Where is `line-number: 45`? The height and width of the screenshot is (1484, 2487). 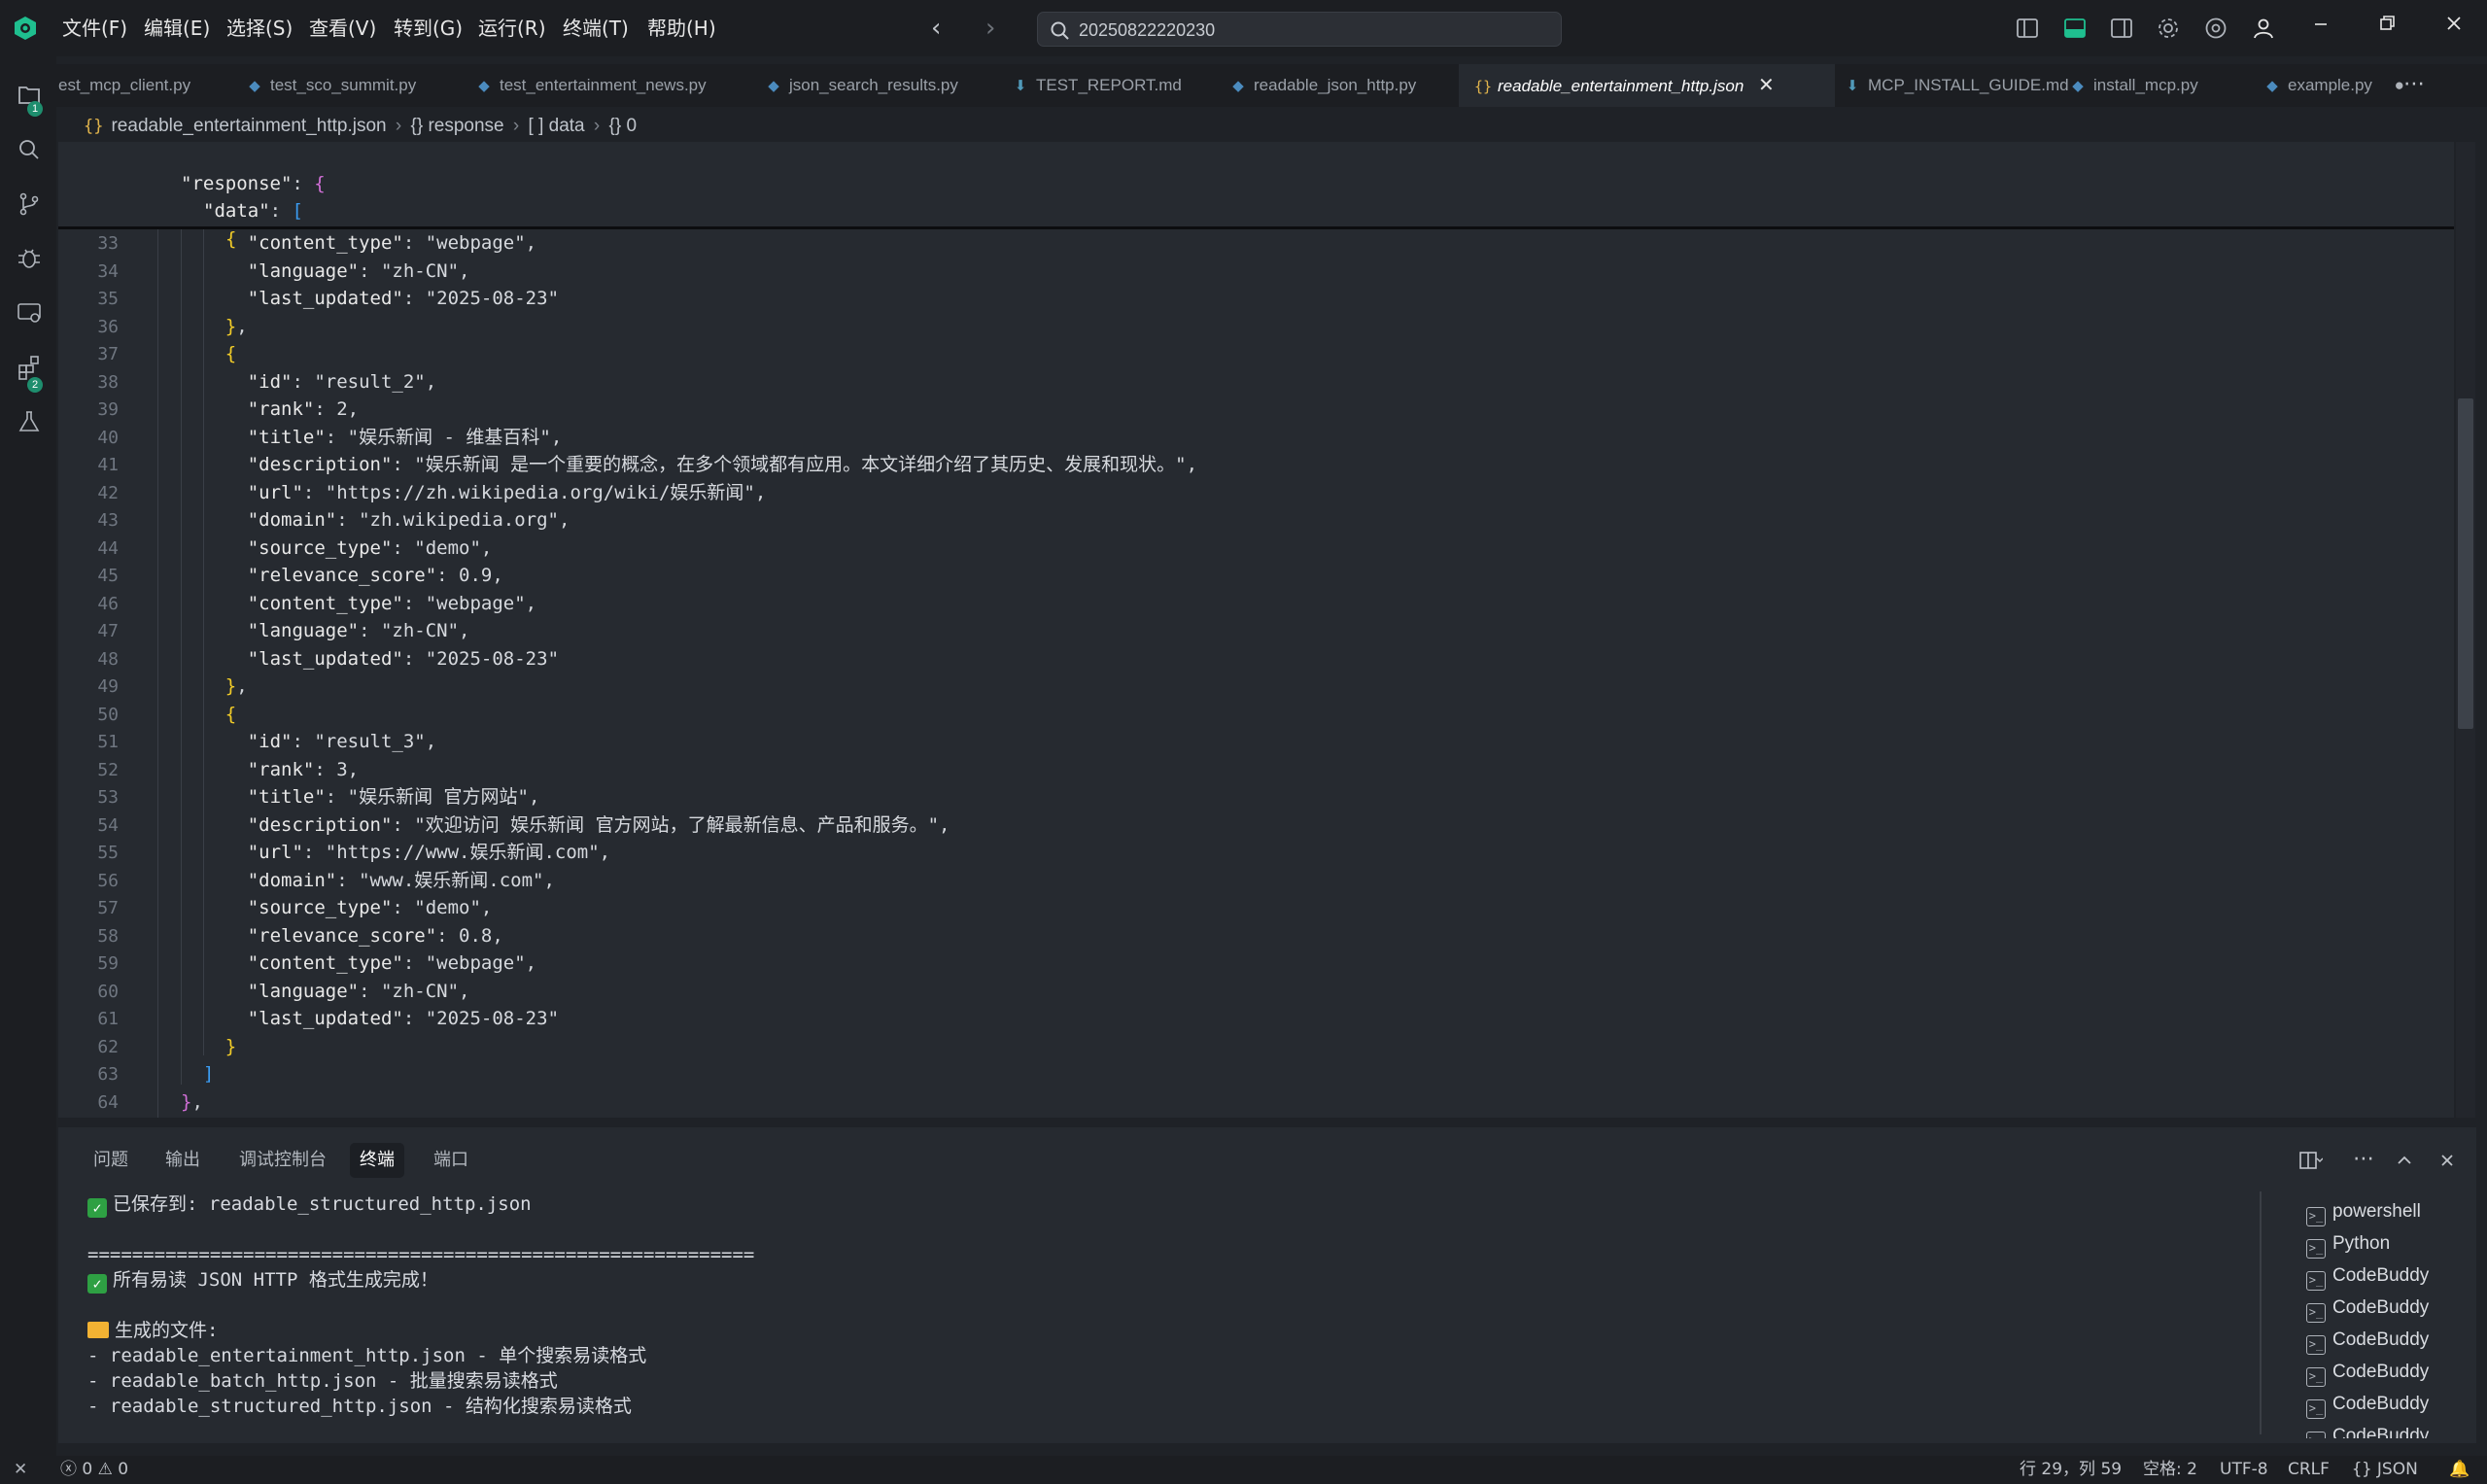 line-number: 45 is located at coordinates (108, 576).